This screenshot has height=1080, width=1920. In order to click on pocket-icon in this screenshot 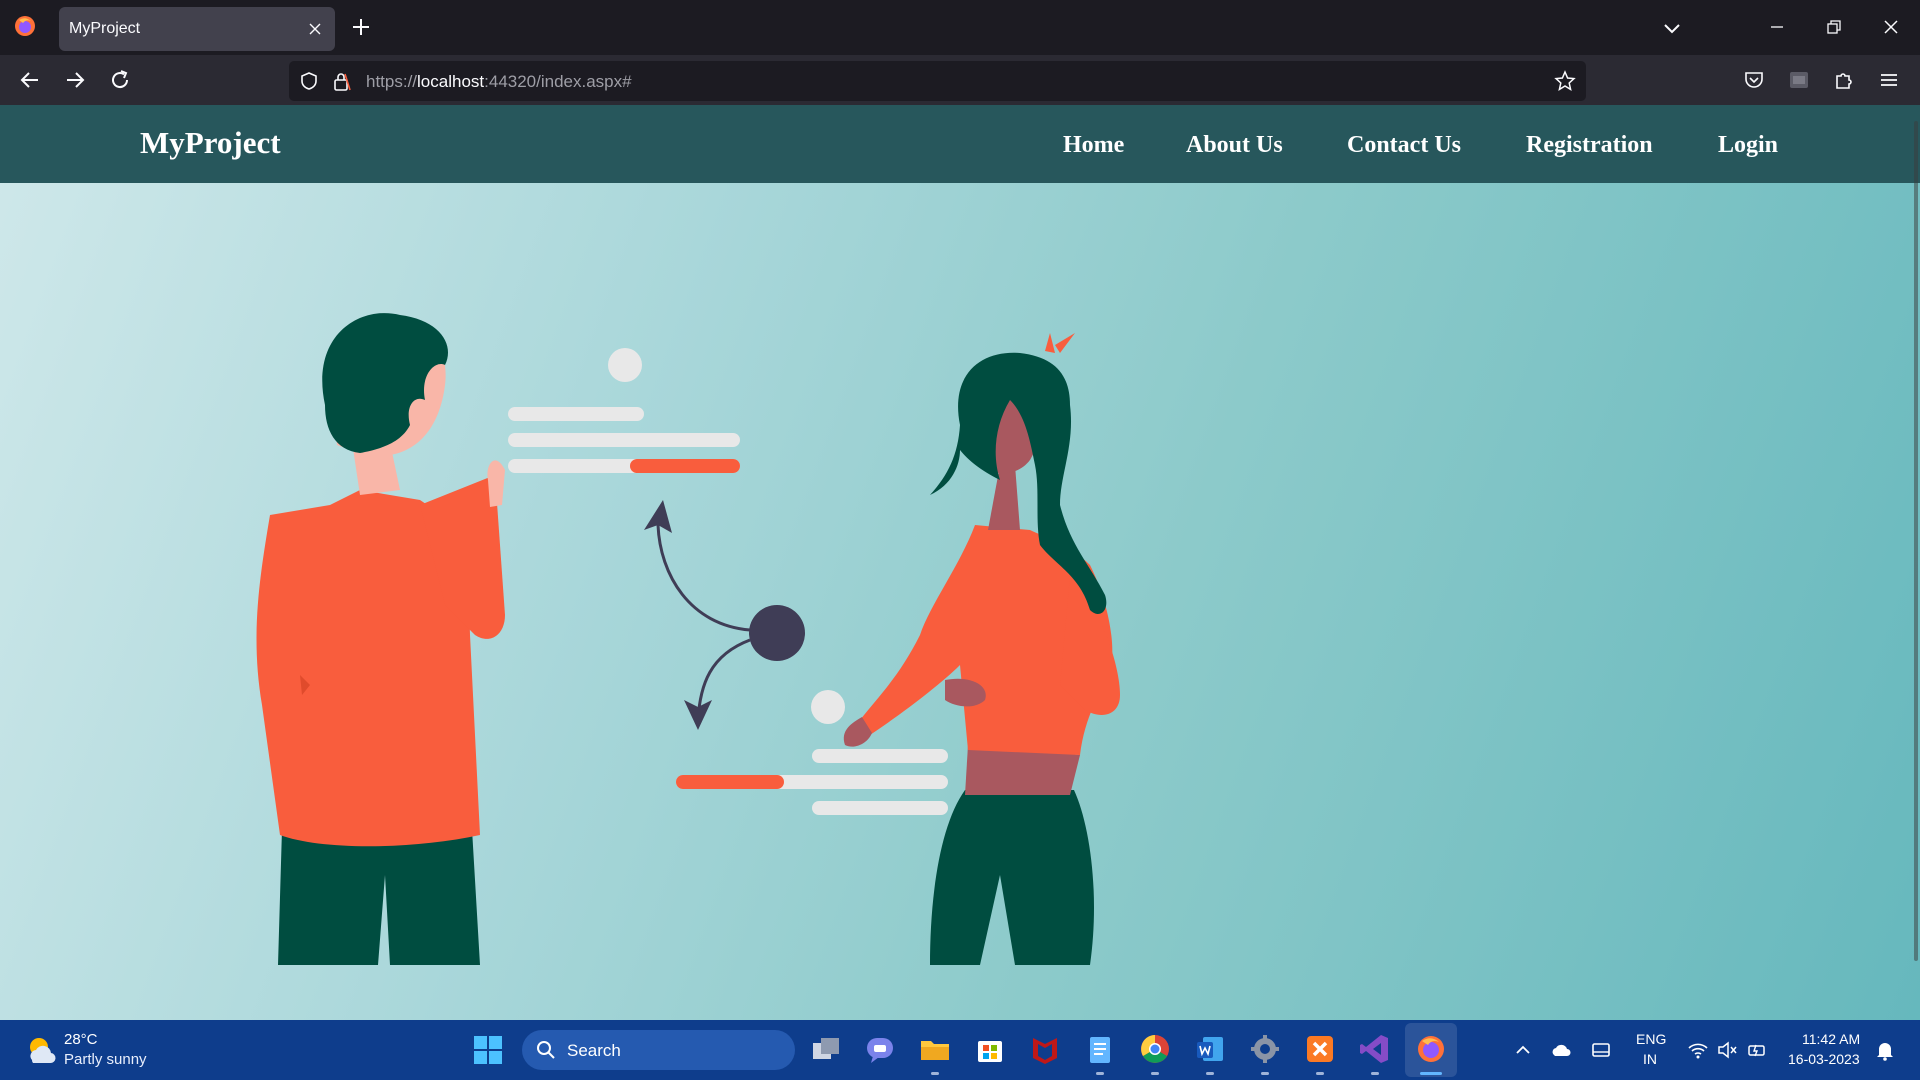, I will do `click(1754, 80)`.